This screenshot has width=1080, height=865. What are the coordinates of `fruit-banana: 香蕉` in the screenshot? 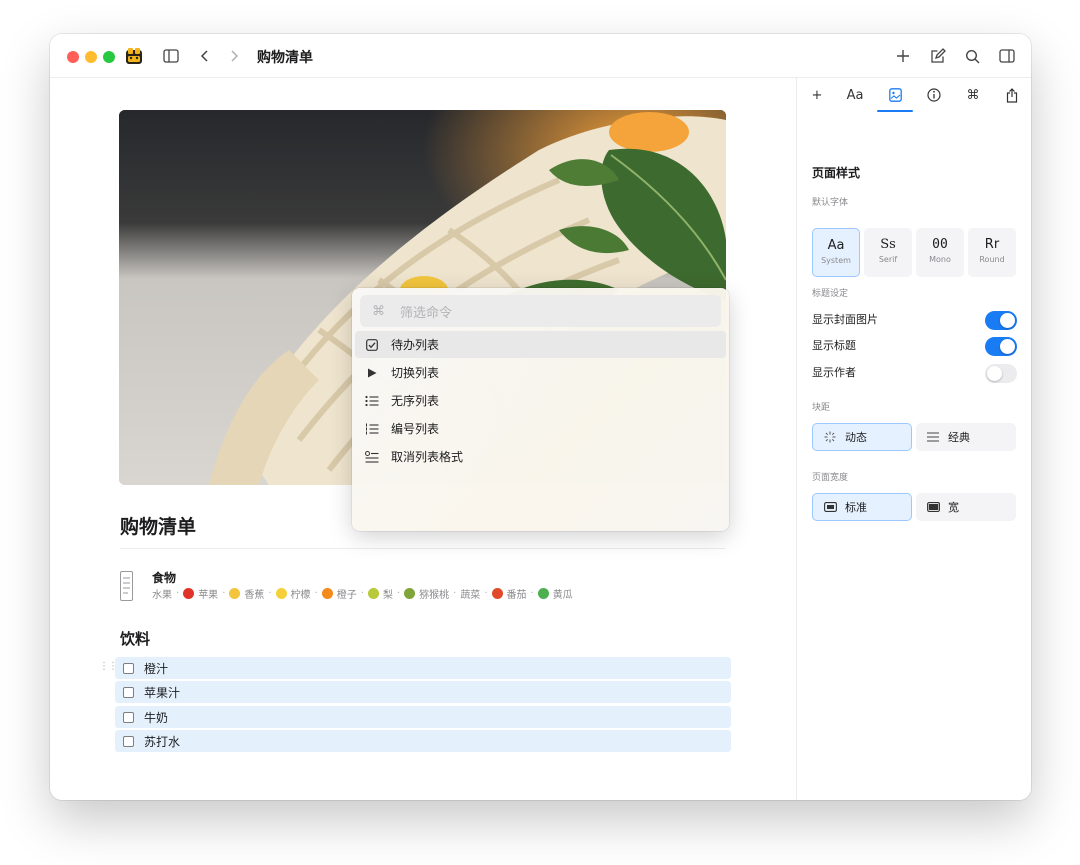 It's located at (246, 593).